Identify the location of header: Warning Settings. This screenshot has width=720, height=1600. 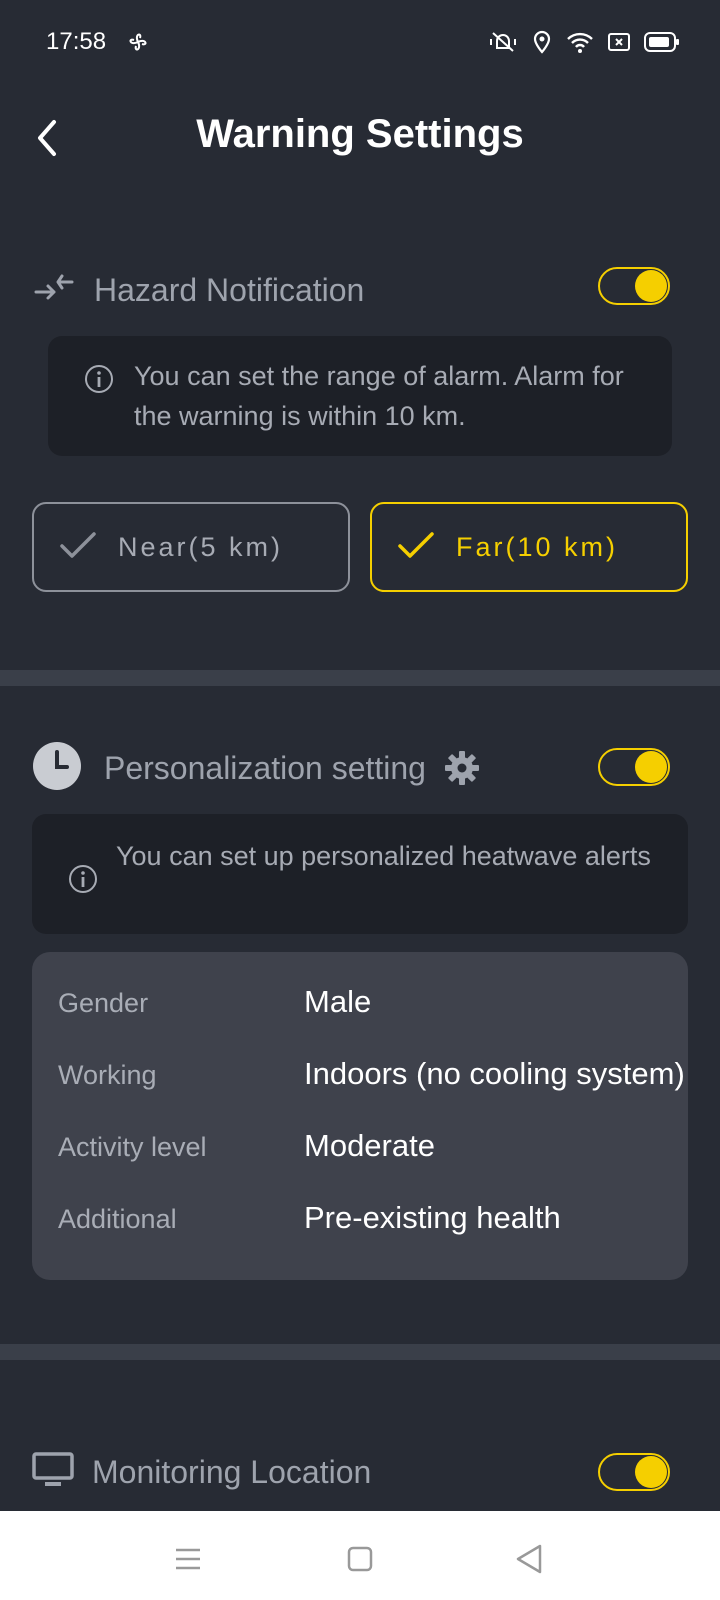
(360, 140).